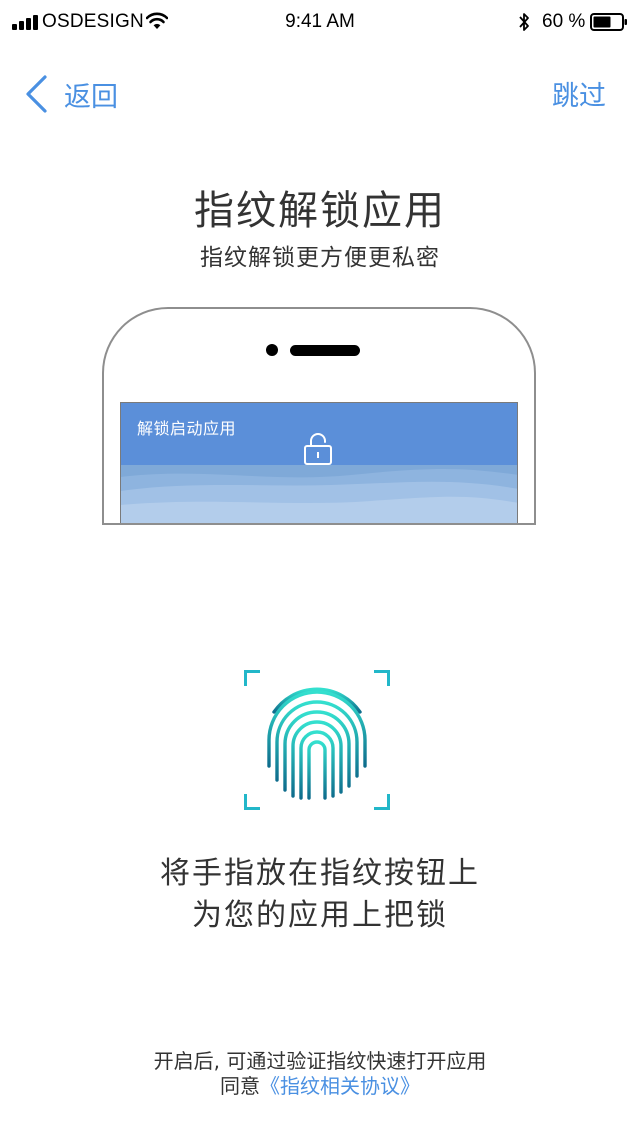 The height and width of the screenshot is (1136, 640). What do you see at coordinates (320, 915) in the screenshot?
I see `instruction-line-2: 为您的应用上把锁` at bounding box center [320, 915].